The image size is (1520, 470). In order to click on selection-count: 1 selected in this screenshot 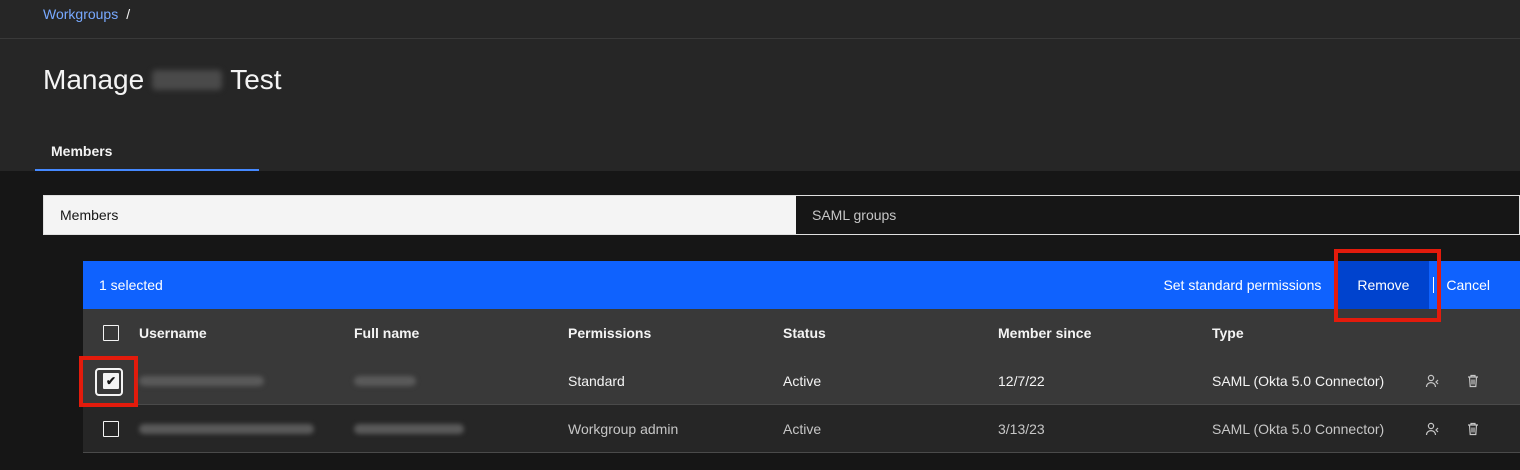, I will do `click(131, 285)`.